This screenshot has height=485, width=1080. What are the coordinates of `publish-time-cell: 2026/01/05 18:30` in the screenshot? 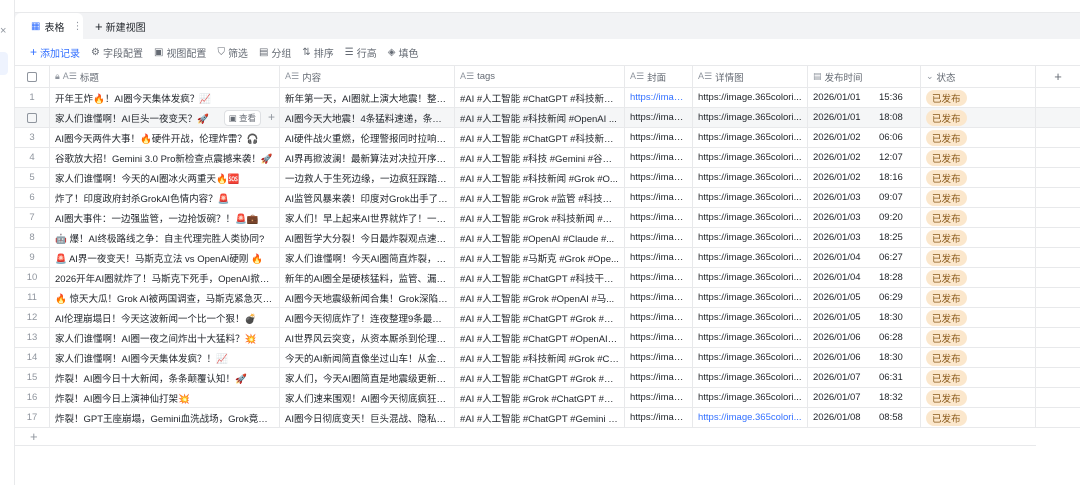 It's located at (864, 317).